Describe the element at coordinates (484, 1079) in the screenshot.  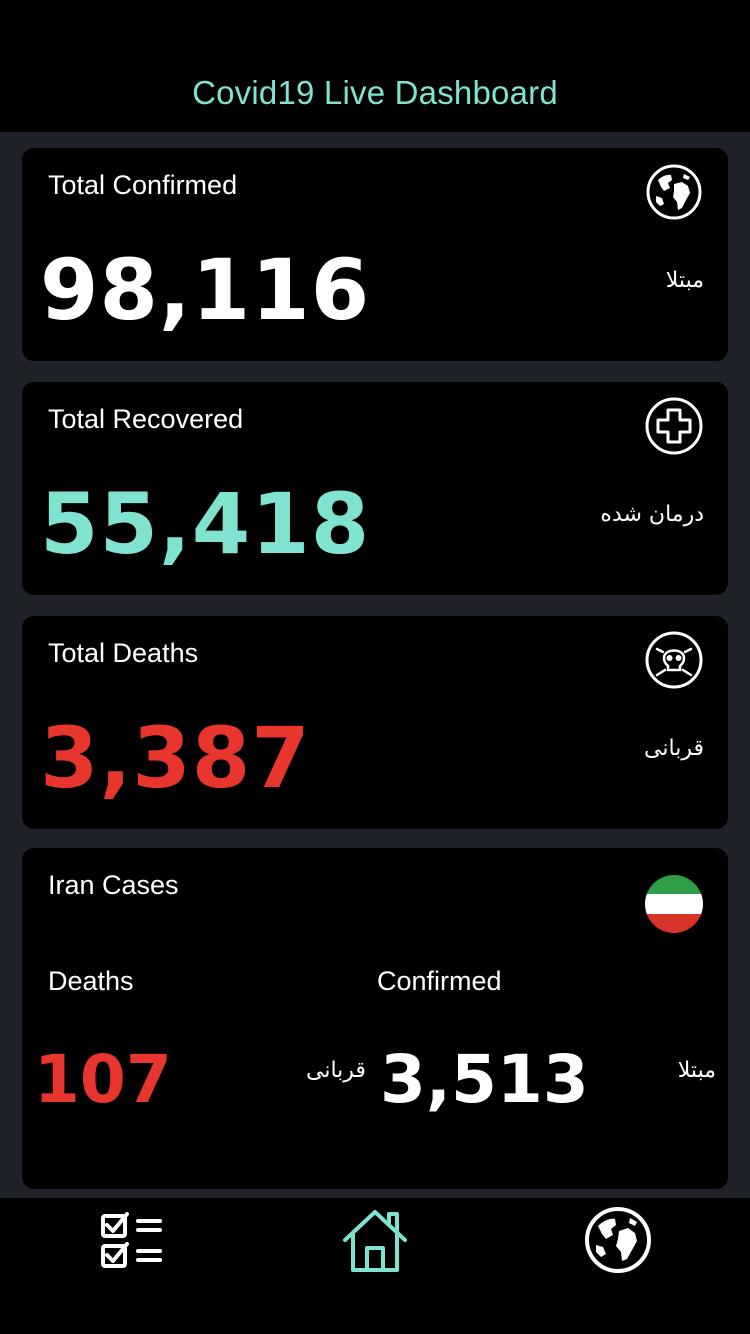
I see `iran-confirmed-count: 3,513` at that location.